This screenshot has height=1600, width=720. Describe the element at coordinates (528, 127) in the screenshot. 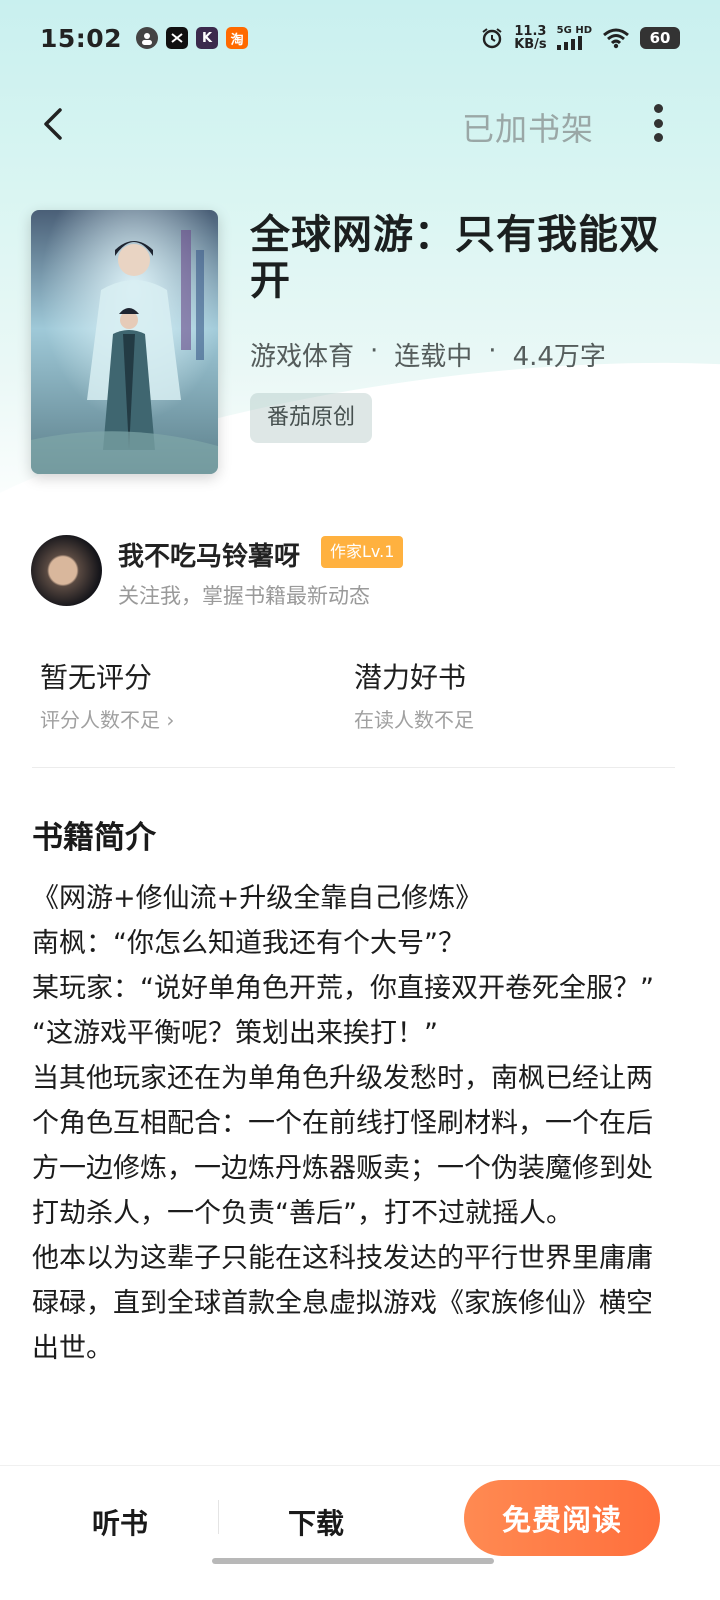

I see `added-to-shelf-button: 已加书架` at that location.